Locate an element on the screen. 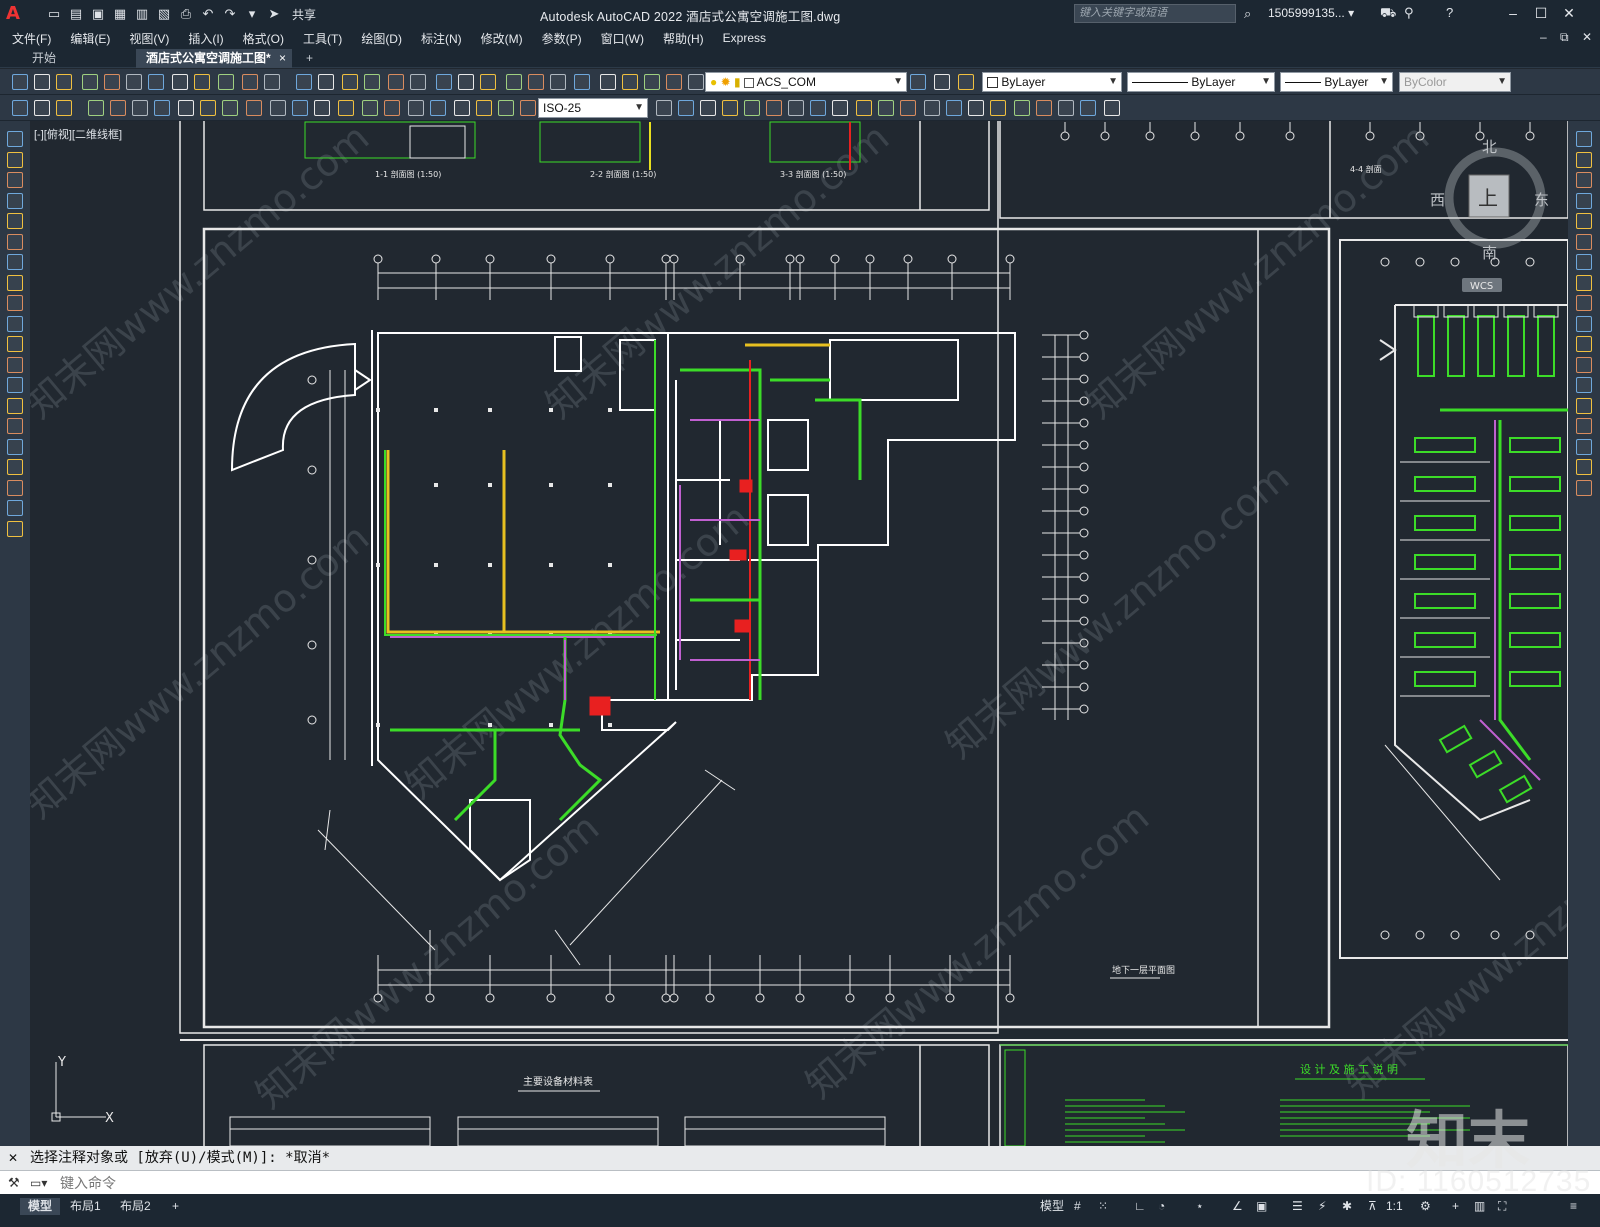 This screenshot has height=1227, width=1600. snap-icon: ⁙ is located at coordinates (1103, 1206).